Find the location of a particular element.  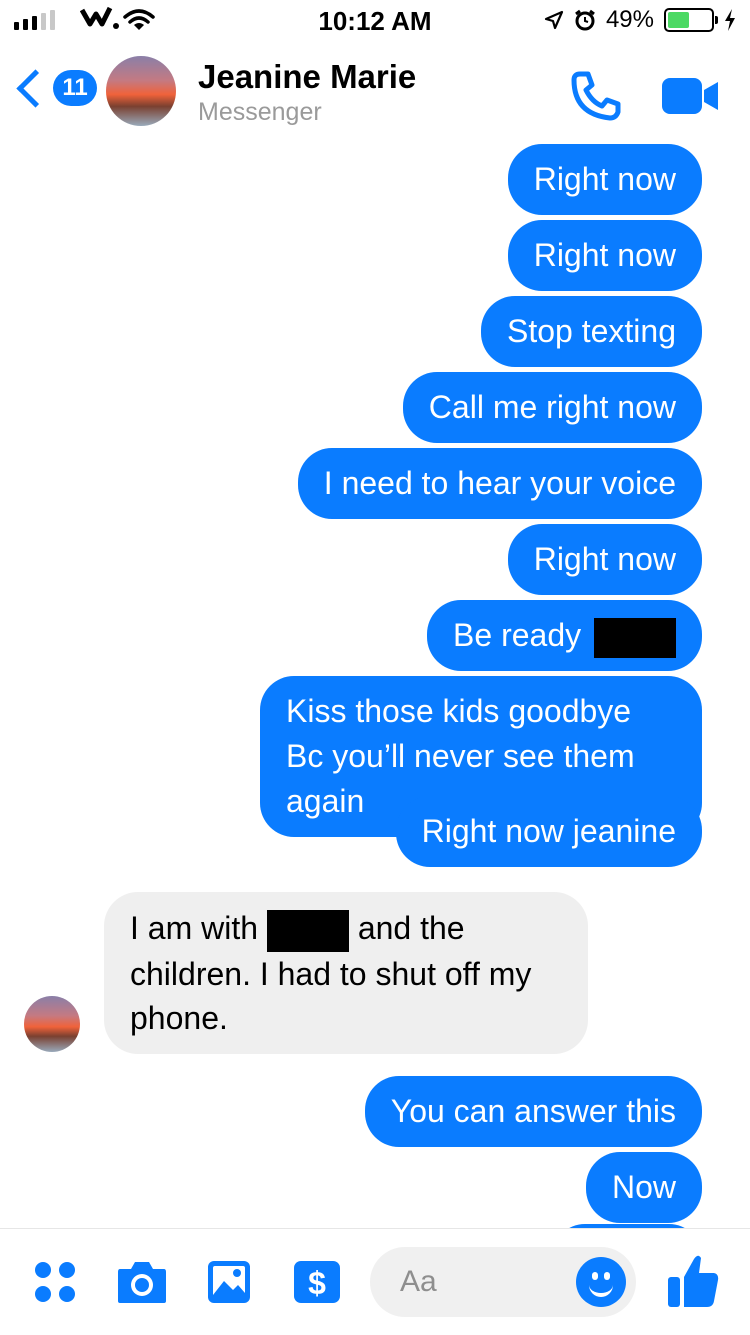

message-bubble-out: Be ready is located at coordinates (564, 635).